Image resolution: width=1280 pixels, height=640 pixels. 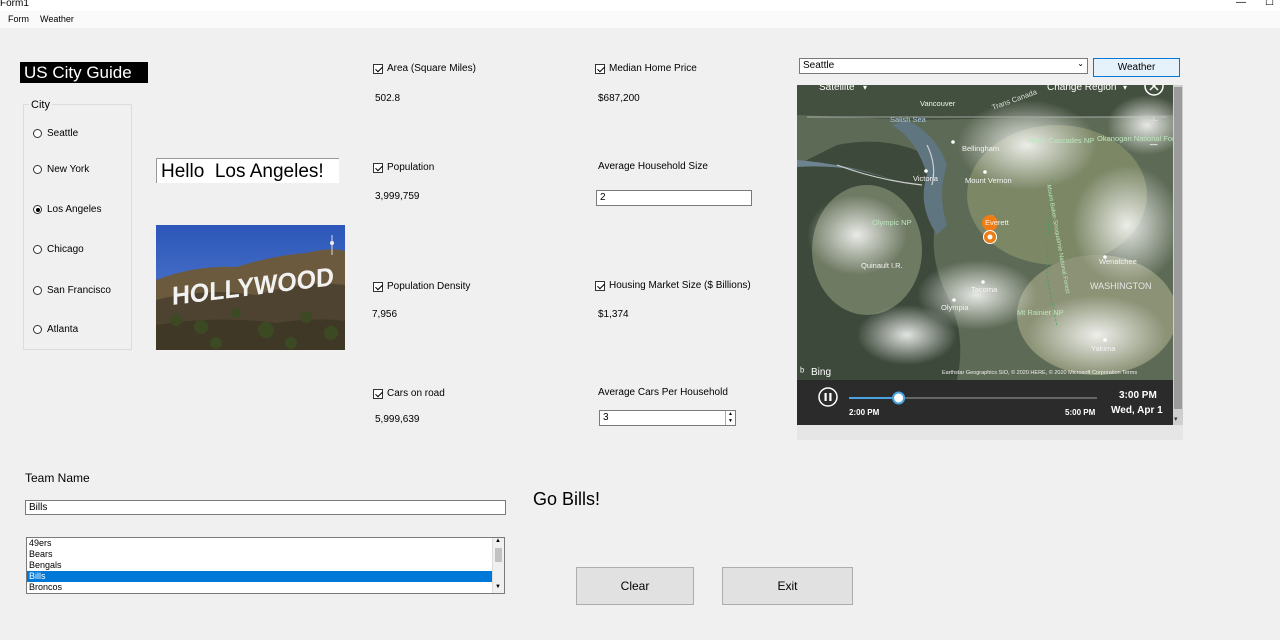 I want to click on timeline-slider-thumb, so click(x=899, y=398).